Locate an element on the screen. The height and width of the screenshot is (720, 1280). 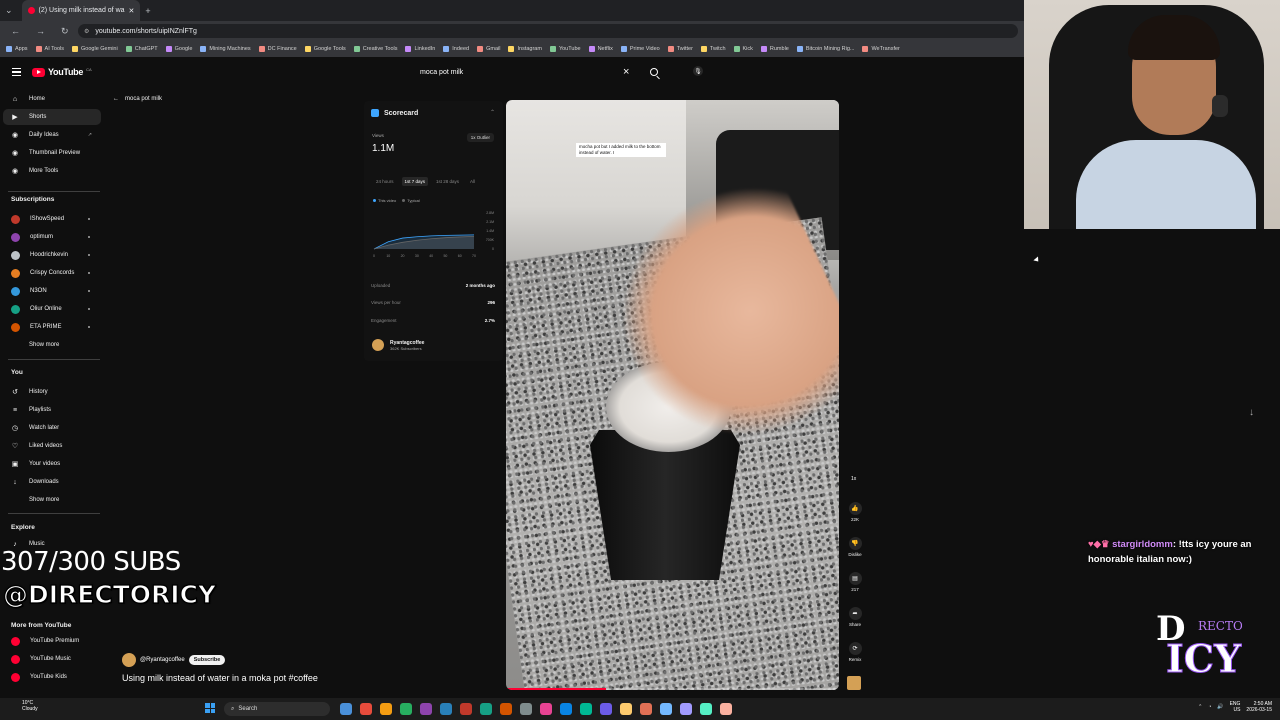
subscriptions-heading: Subscriptions is located at coordinates (32, 199).